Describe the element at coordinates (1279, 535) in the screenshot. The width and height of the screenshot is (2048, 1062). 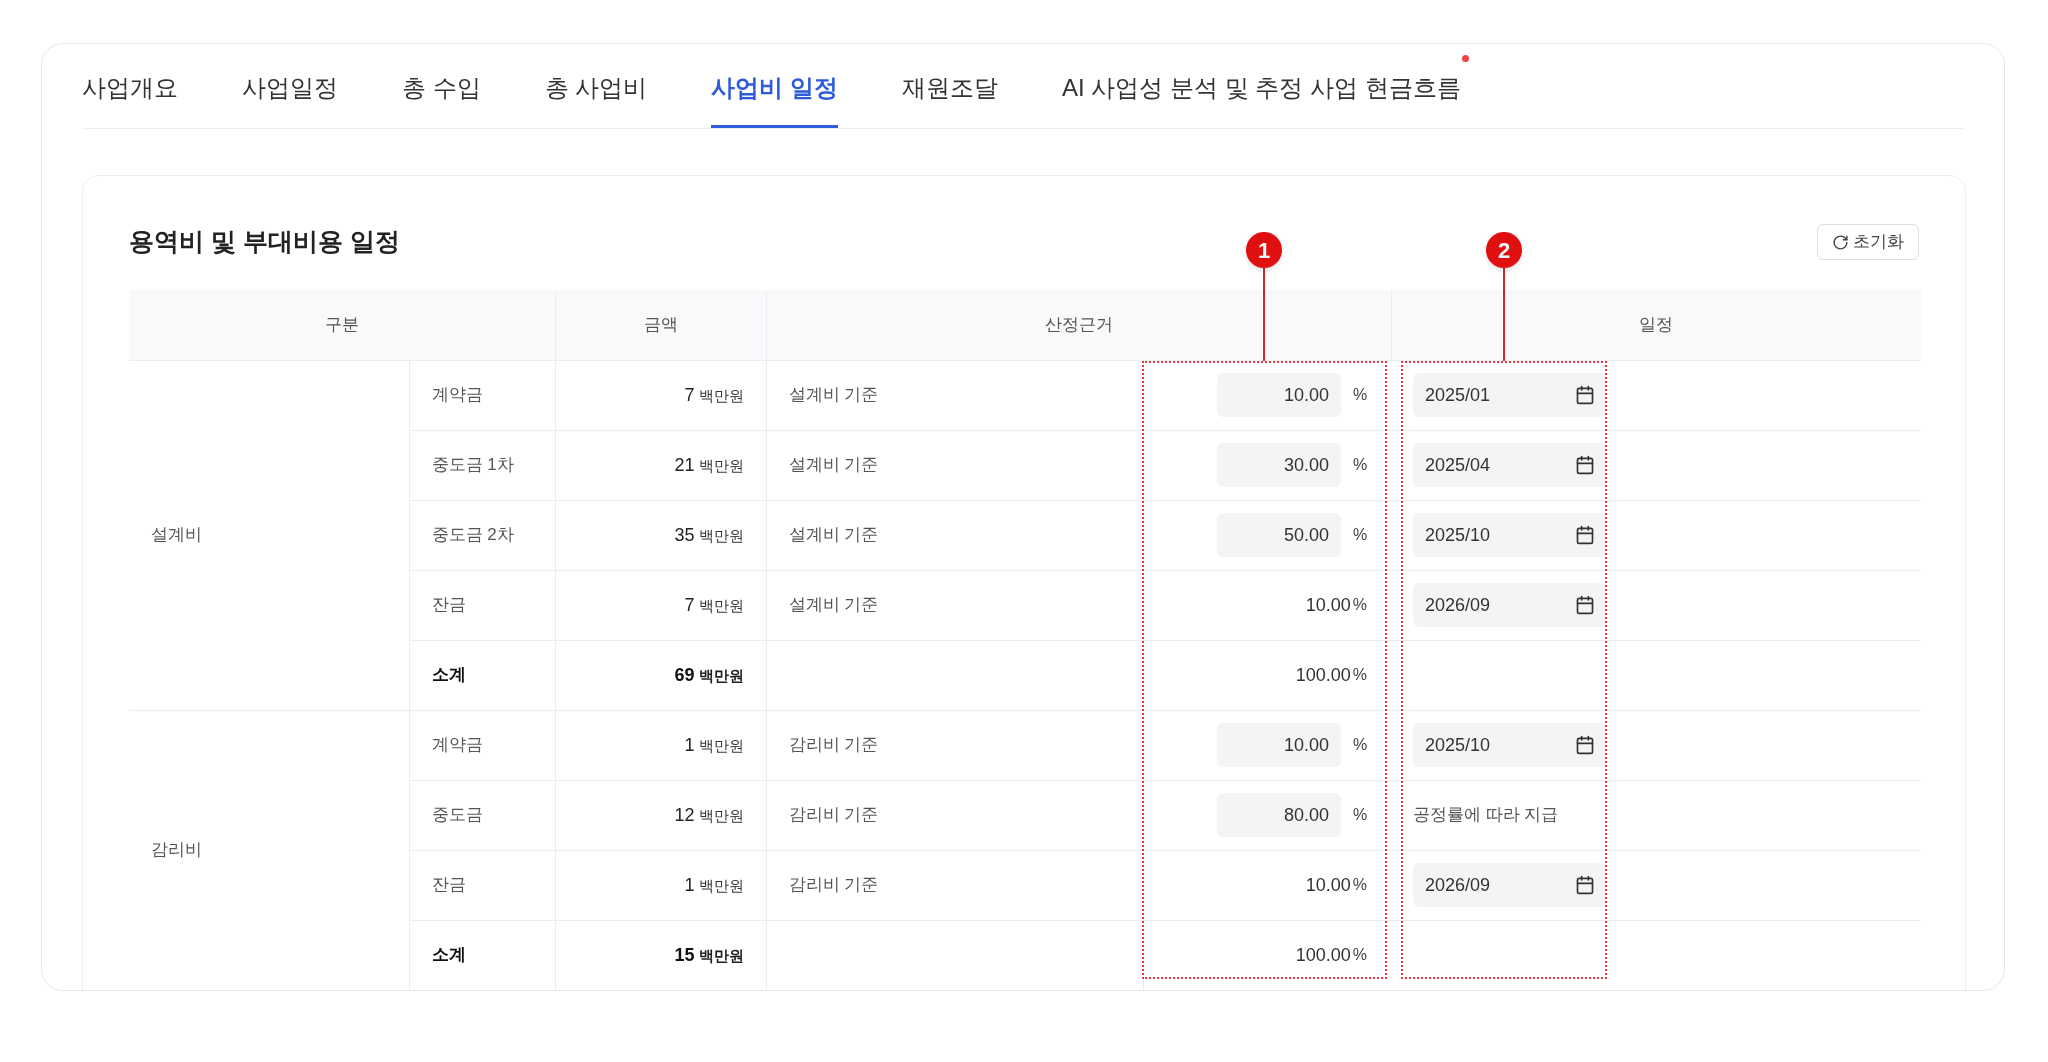
I see `percent-field: 50.00` at that location.